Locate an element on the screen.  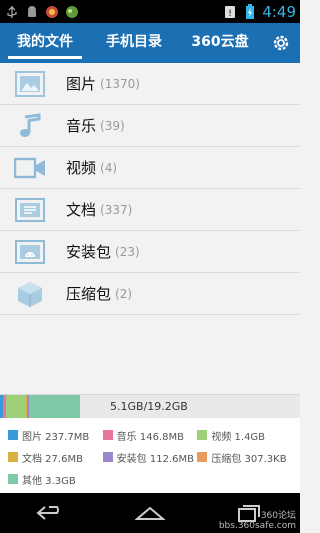
storage-usage-bar: 5.1GB/19.2GB is located at coordinates (150, 406).